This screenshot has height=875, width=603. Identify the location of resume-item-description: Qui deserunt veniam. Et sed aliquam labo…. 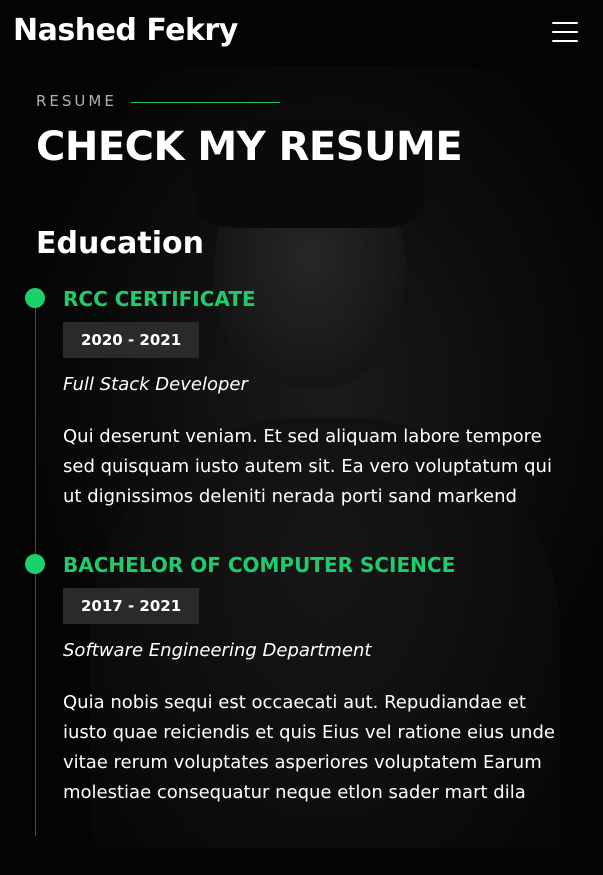
(307, 466).